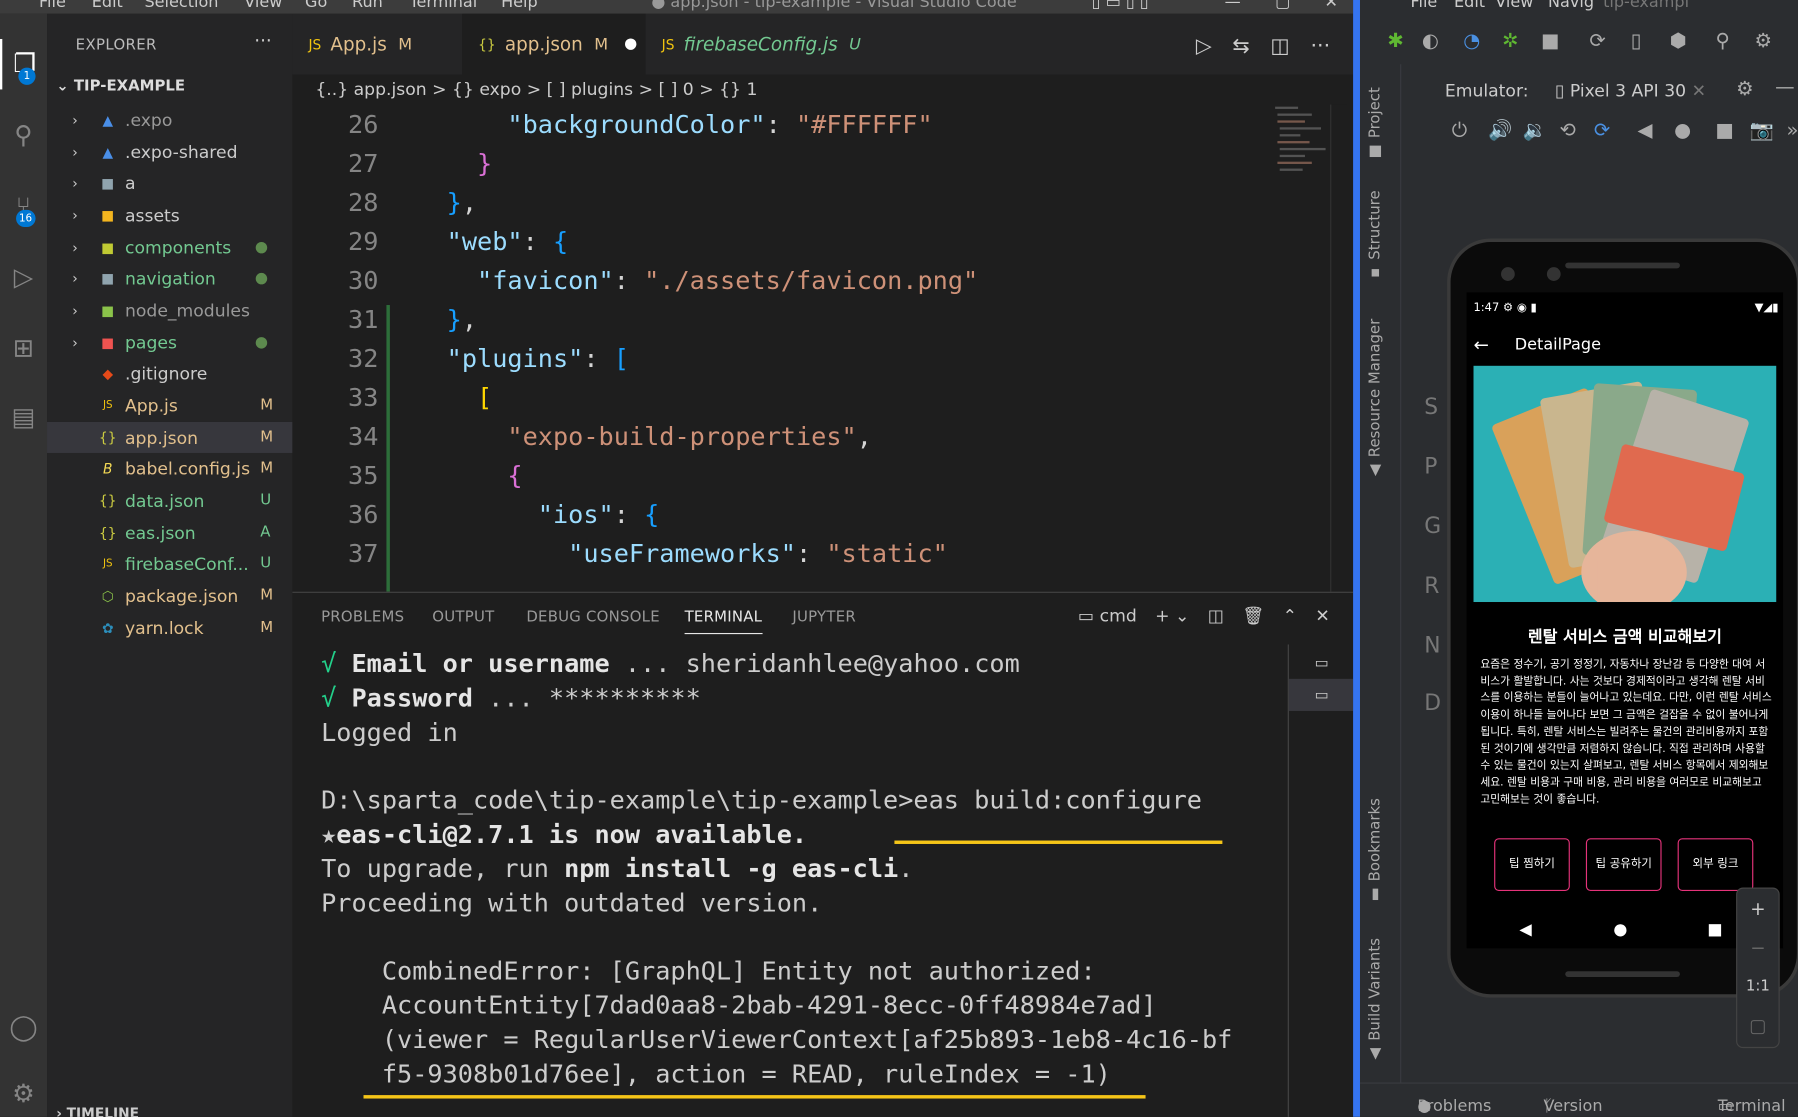 The width and height of the screenshot is (1798, 1117). Describe the element at coordinates (1375, 1000) in the screenshot. I see `tool-build-variants: ▲ Build Variants` at that location.